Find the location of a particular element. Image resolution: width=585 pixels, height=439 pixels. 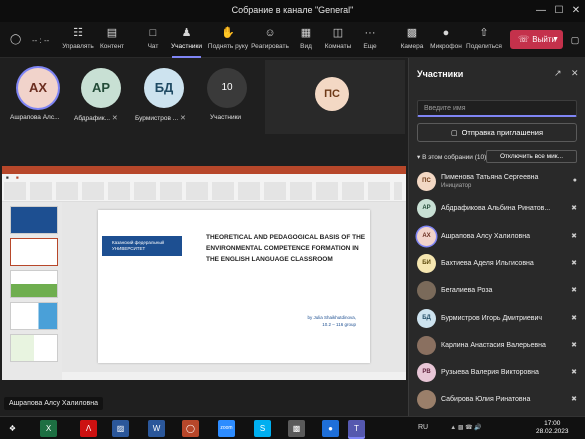

avatar-name-ar: Абдрафик... ✕ is located at coordinates (96, 118).